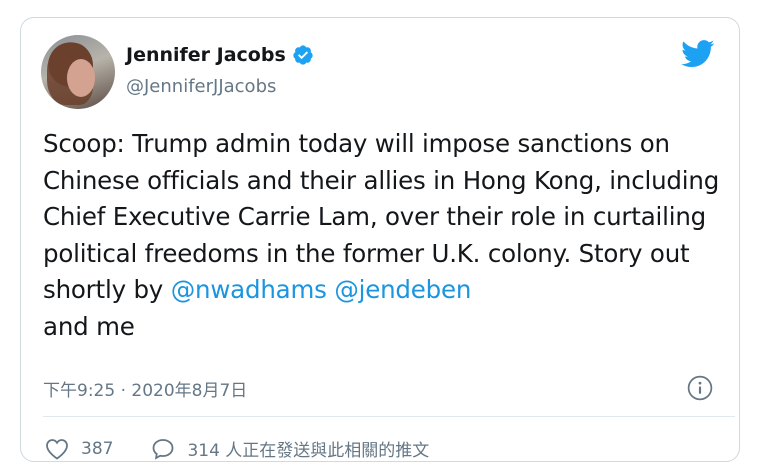 This screenshot has width=768, height=463. I want to click on action-bar: 387 314 人正在發送與此相關的推文, so click(256, 448).